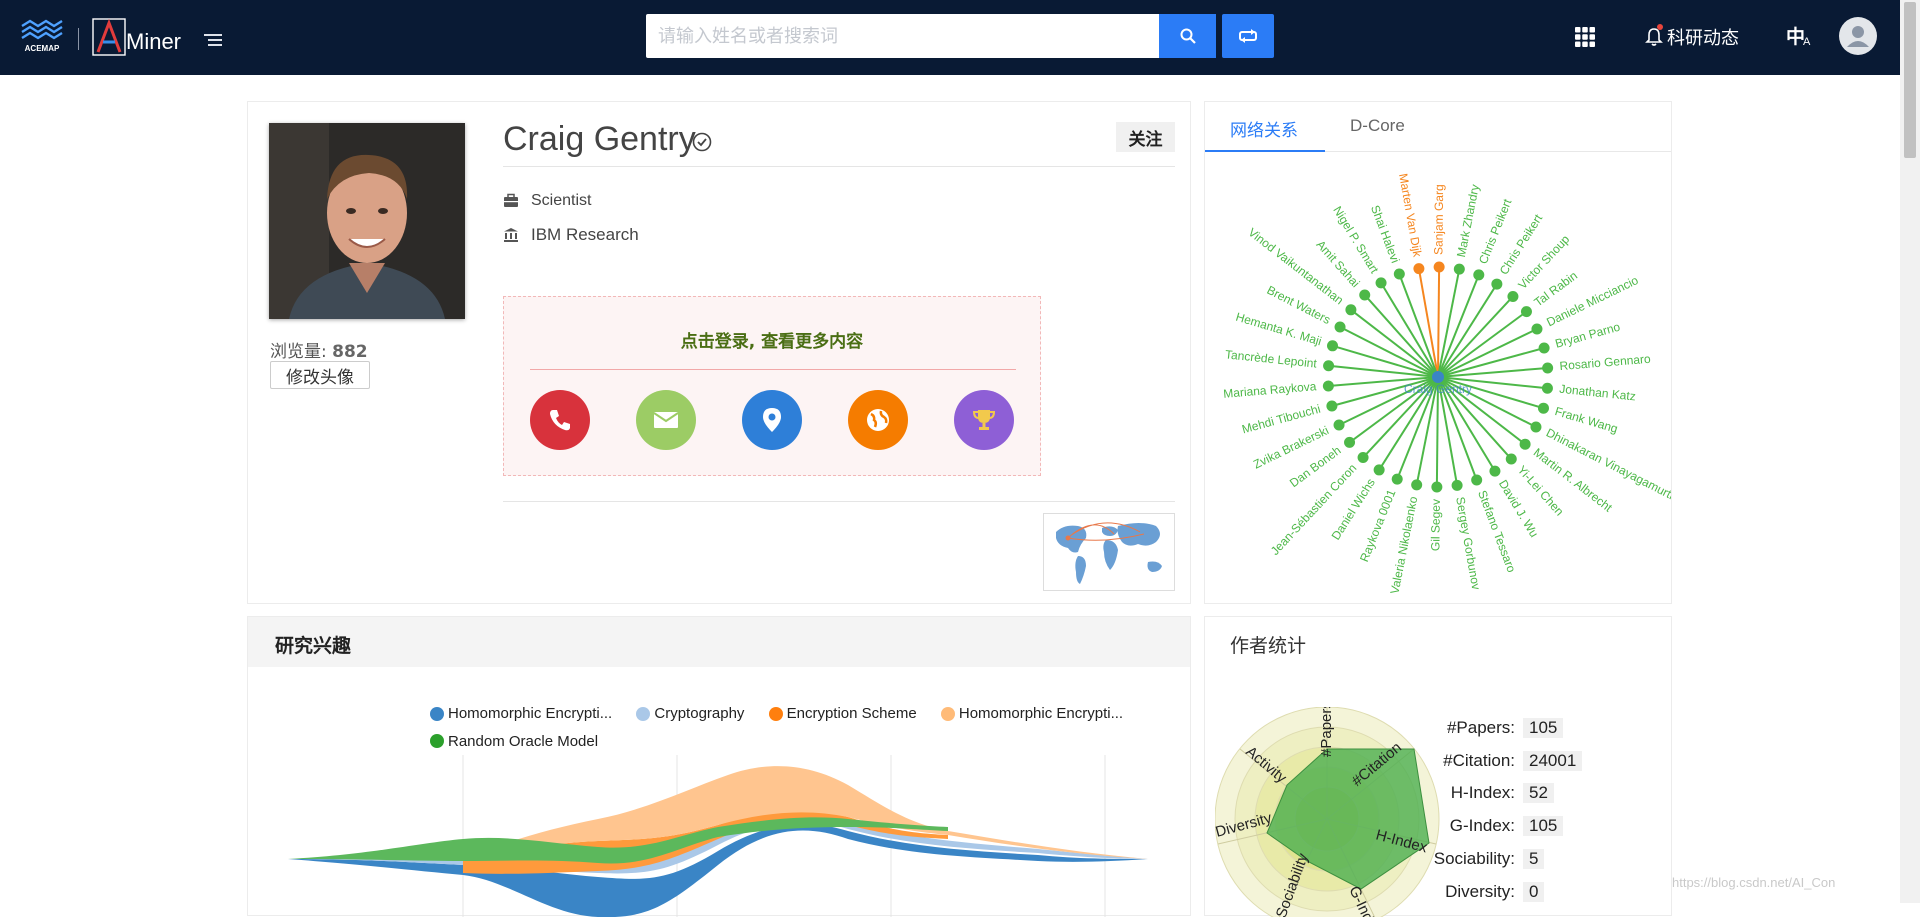 This screenshot has height=917, width=1920. I want to click on stat-value: 24001, so click(1553, 761).